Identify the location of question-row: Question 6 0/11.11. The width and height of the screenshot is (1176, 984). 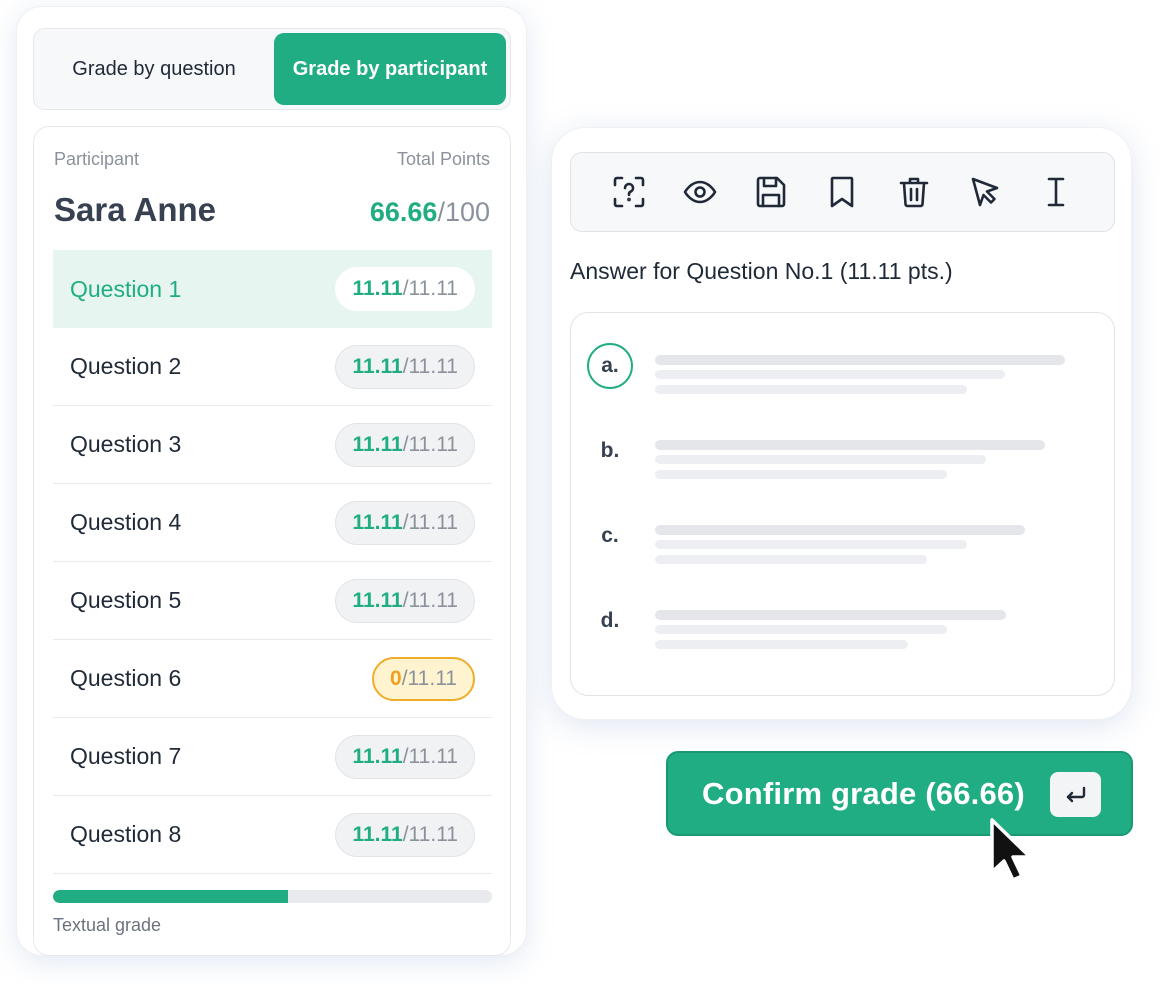
(272, 679).